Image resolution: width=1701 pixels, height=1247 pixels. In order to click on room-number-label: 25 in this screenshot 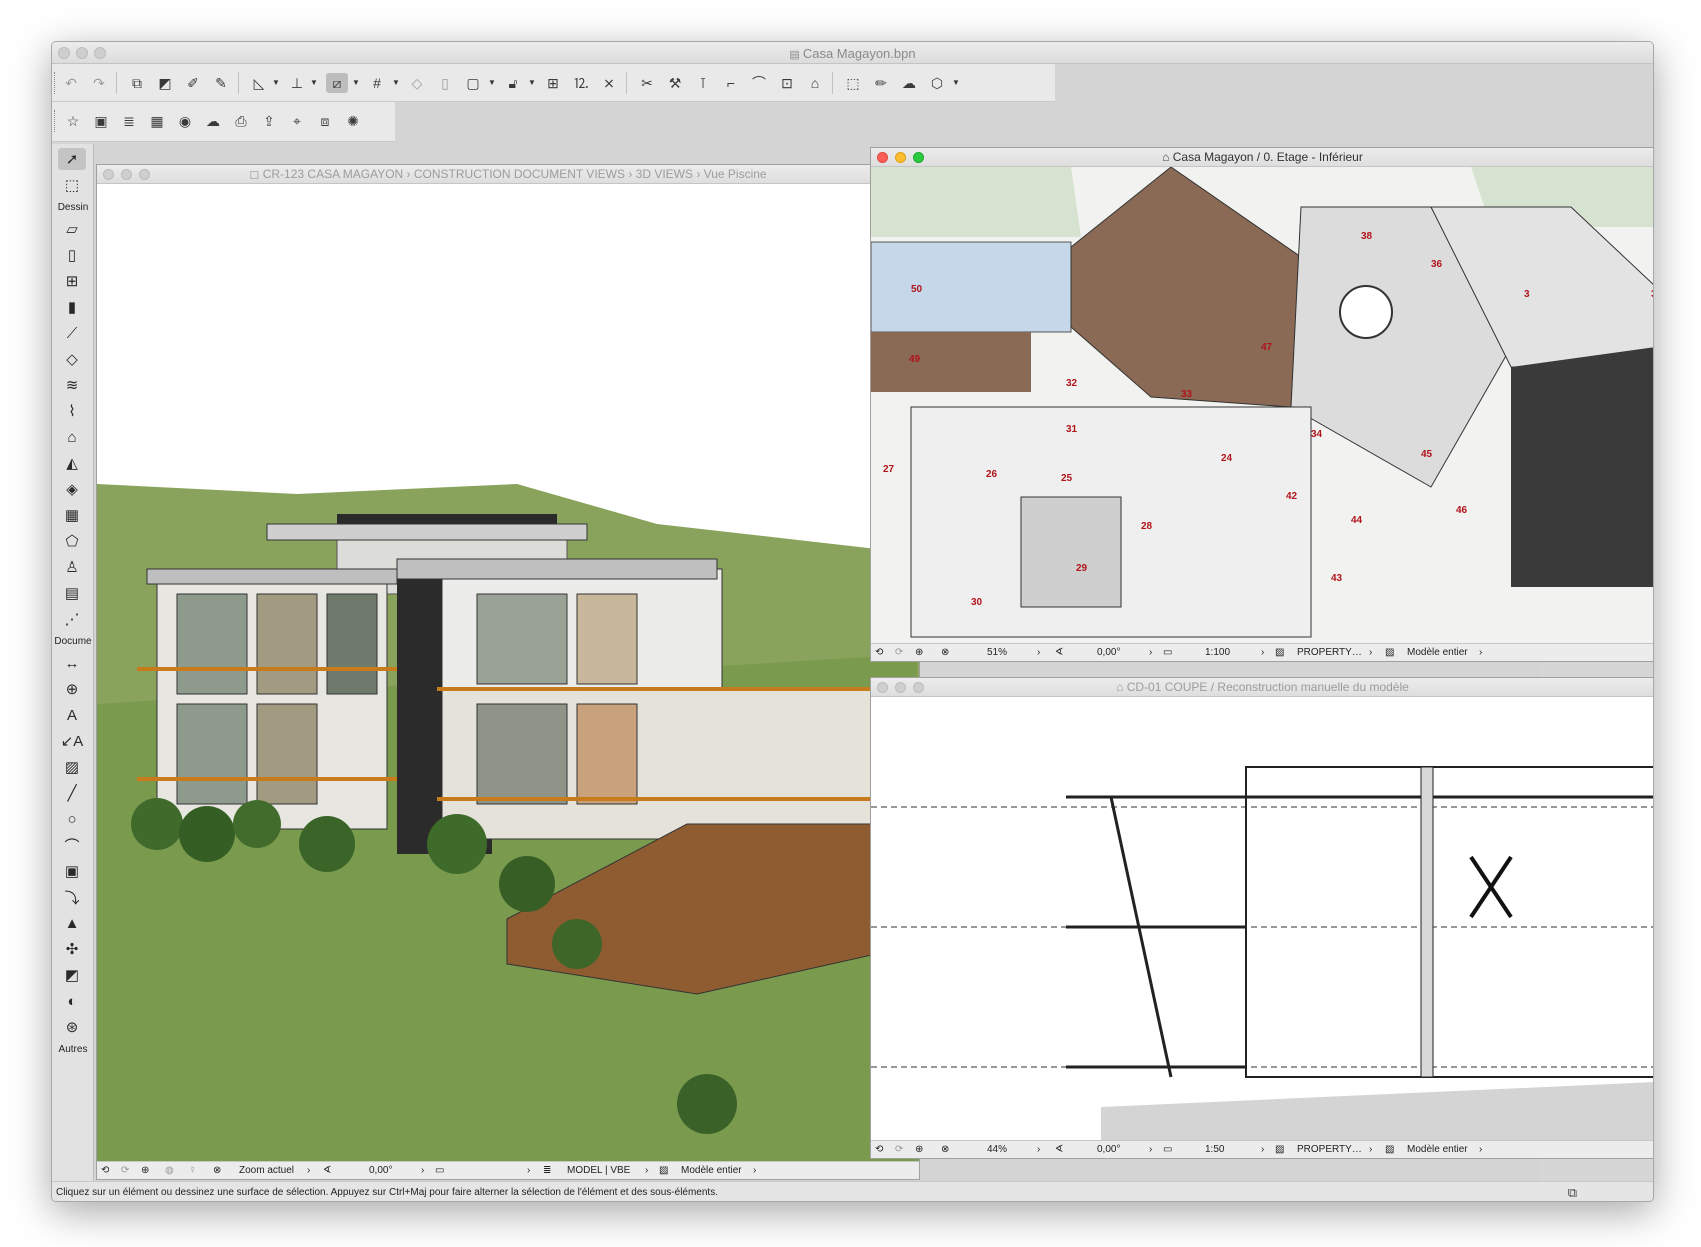, I will do `click(1067, 478)`.